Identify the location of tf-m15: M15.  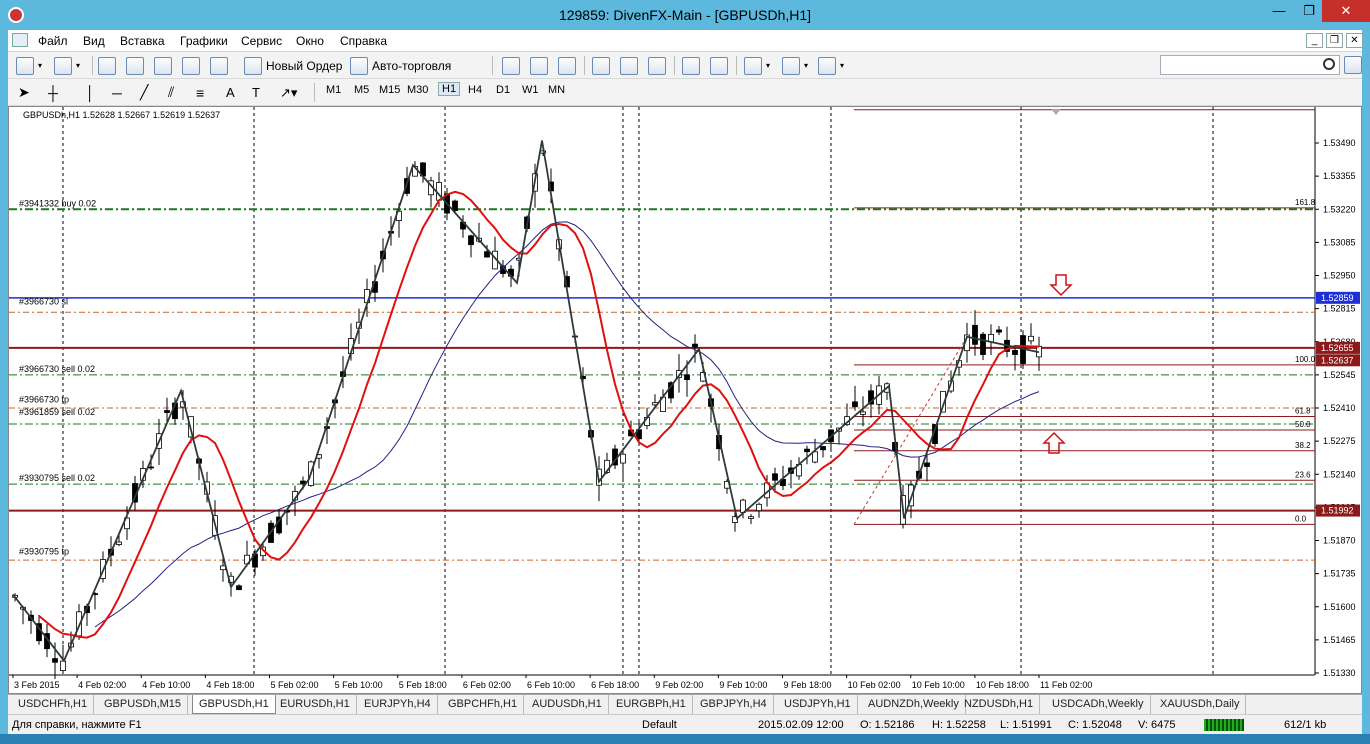
(389, 90).